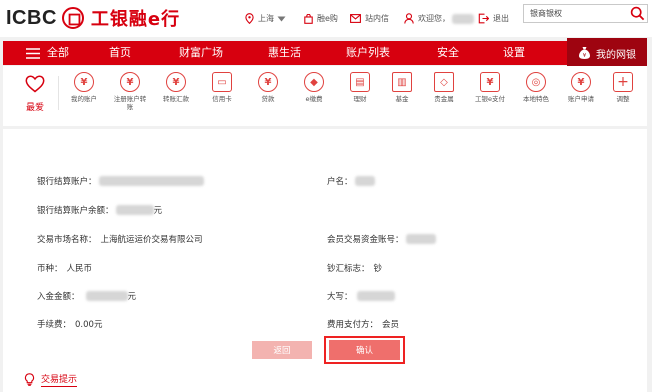 The width and height of the screenshot is (652, 392). I want to click on fee-value: 0.00元, so click(89, 325).